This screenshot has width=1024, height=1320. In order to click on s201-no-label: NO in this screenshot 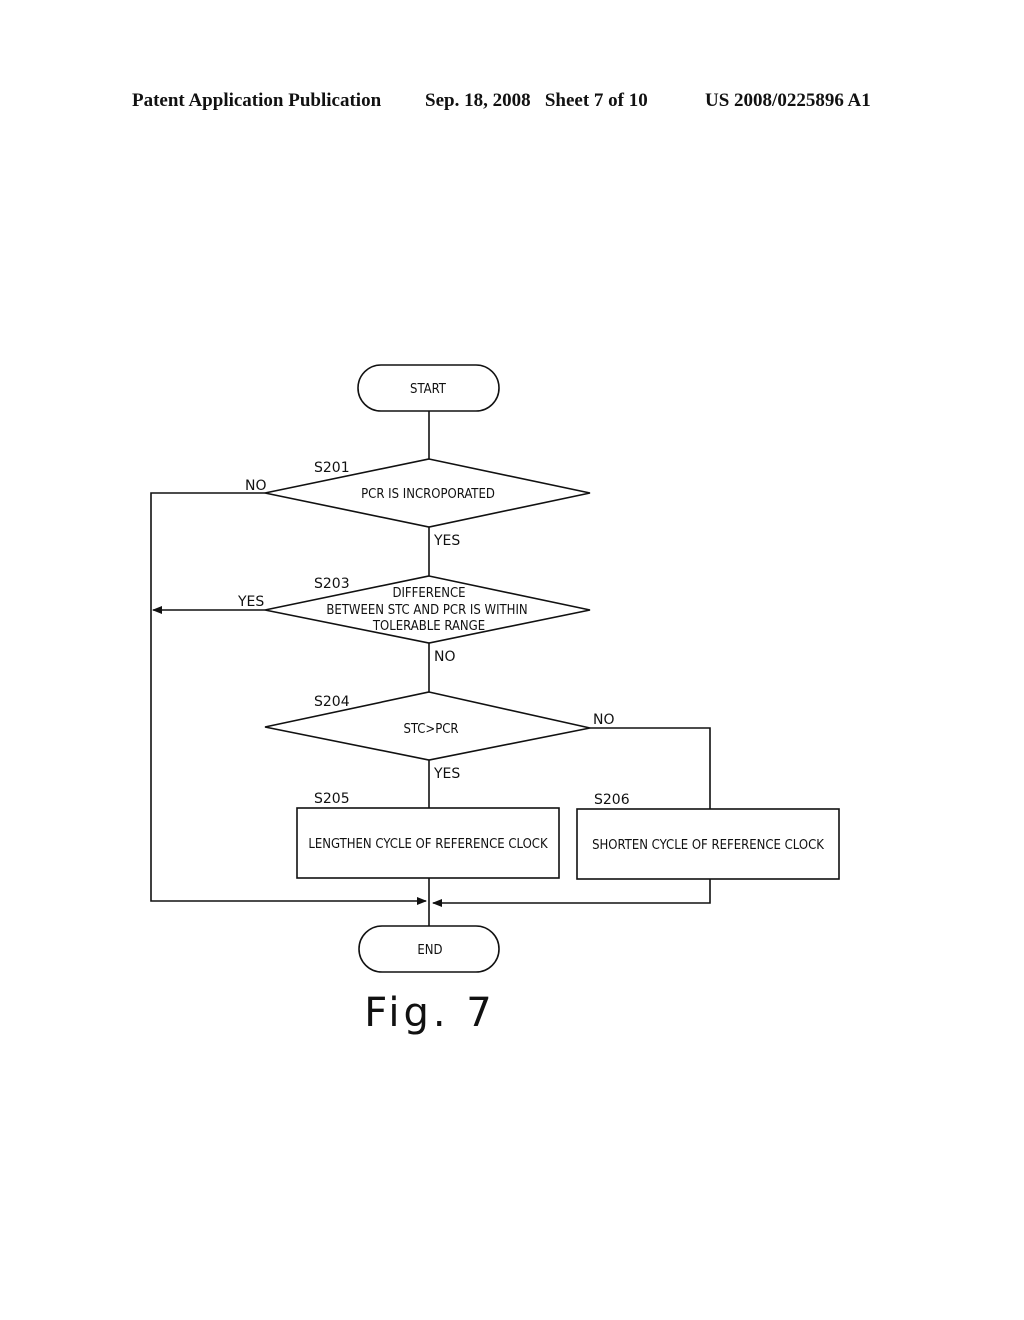, I will do `click(256, 486)`.